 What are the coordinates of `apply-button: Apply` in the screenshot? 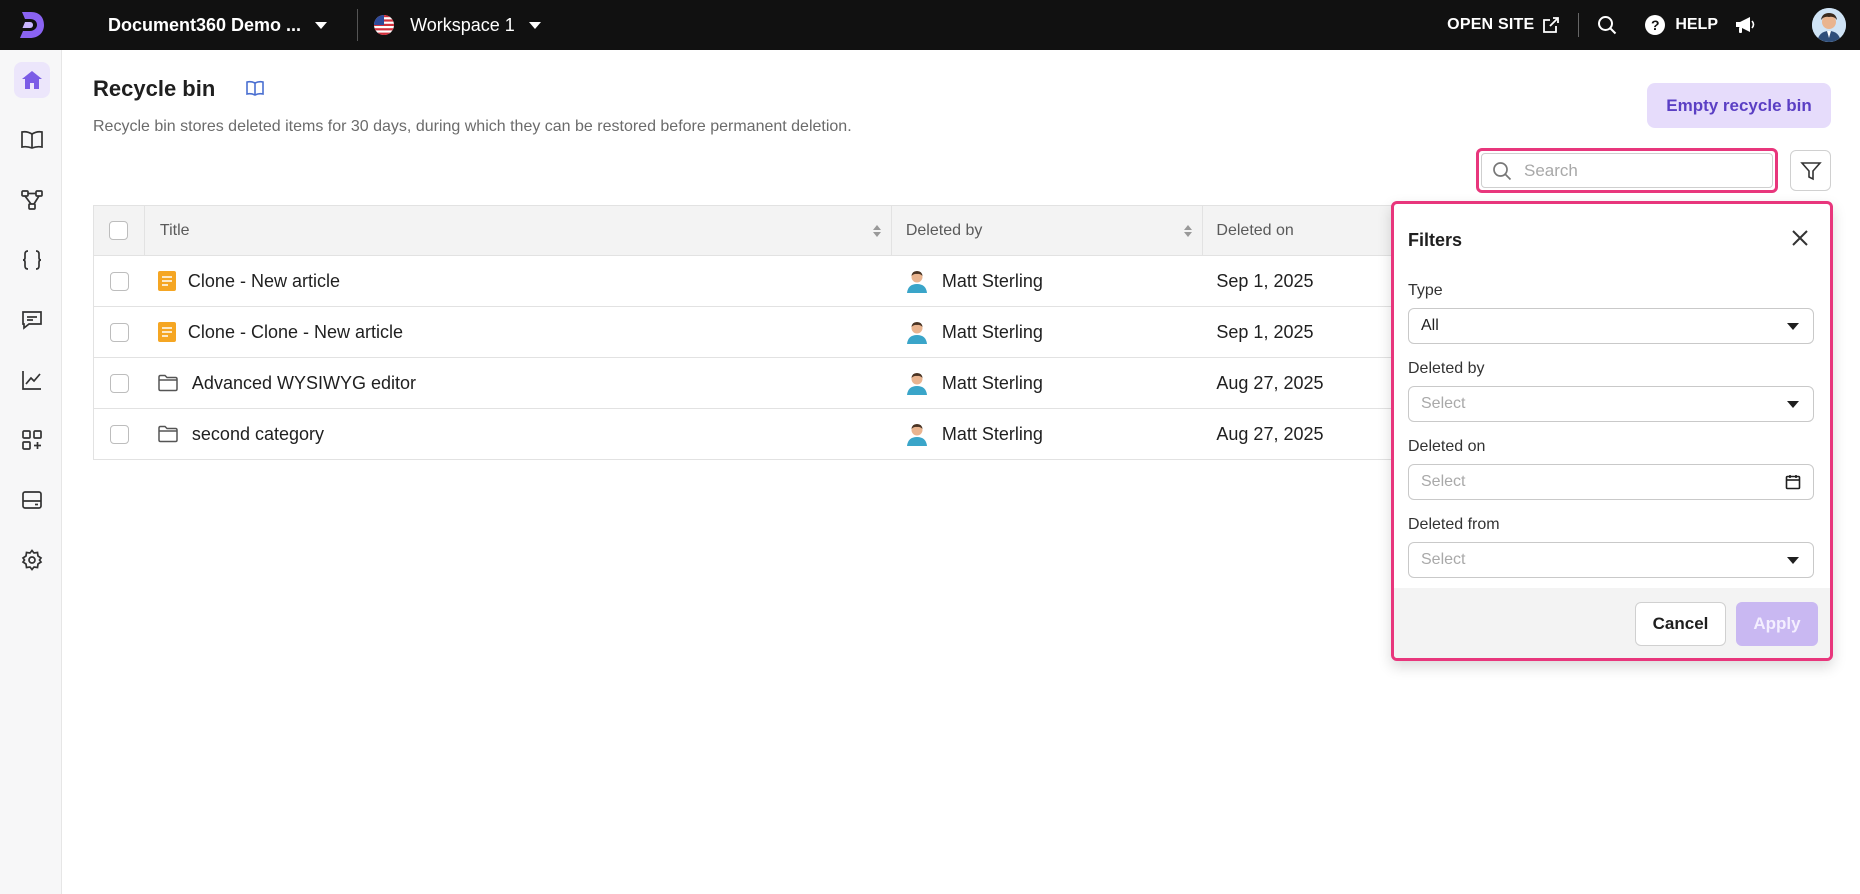 It's located at (1777, 624).